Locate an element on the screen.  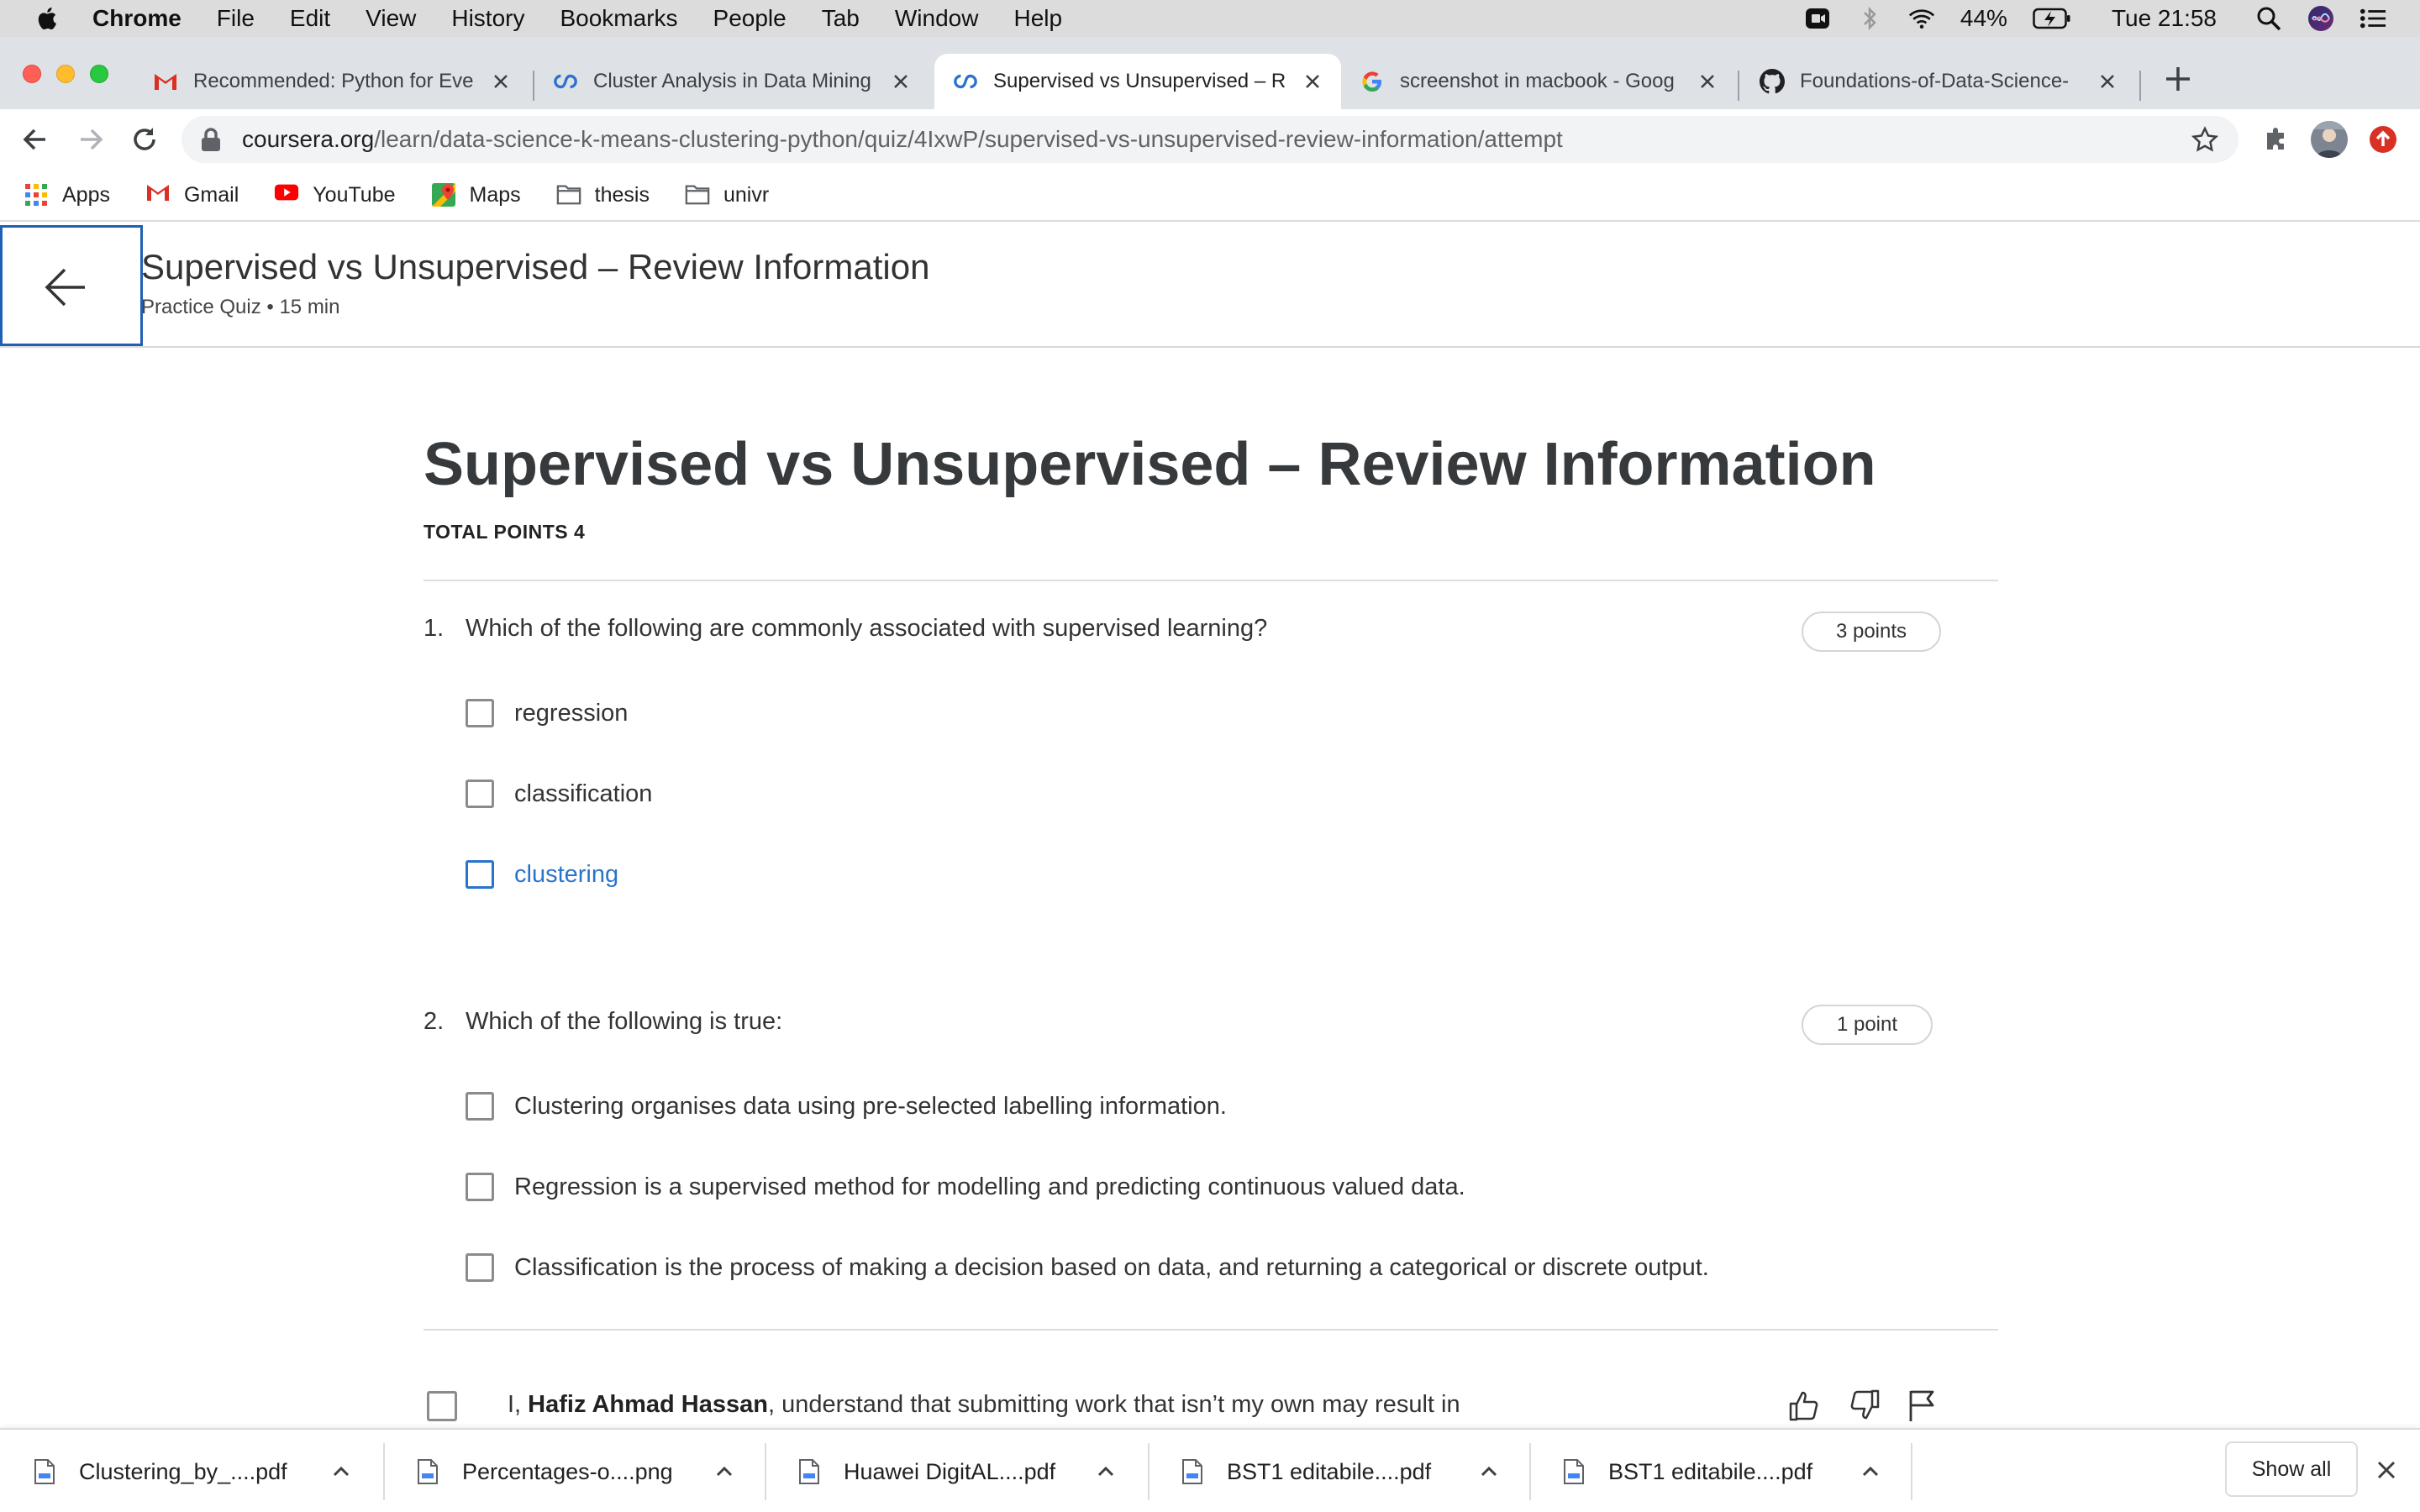
question-1-option-clustering: clustering is located at coordinates (542, 874).